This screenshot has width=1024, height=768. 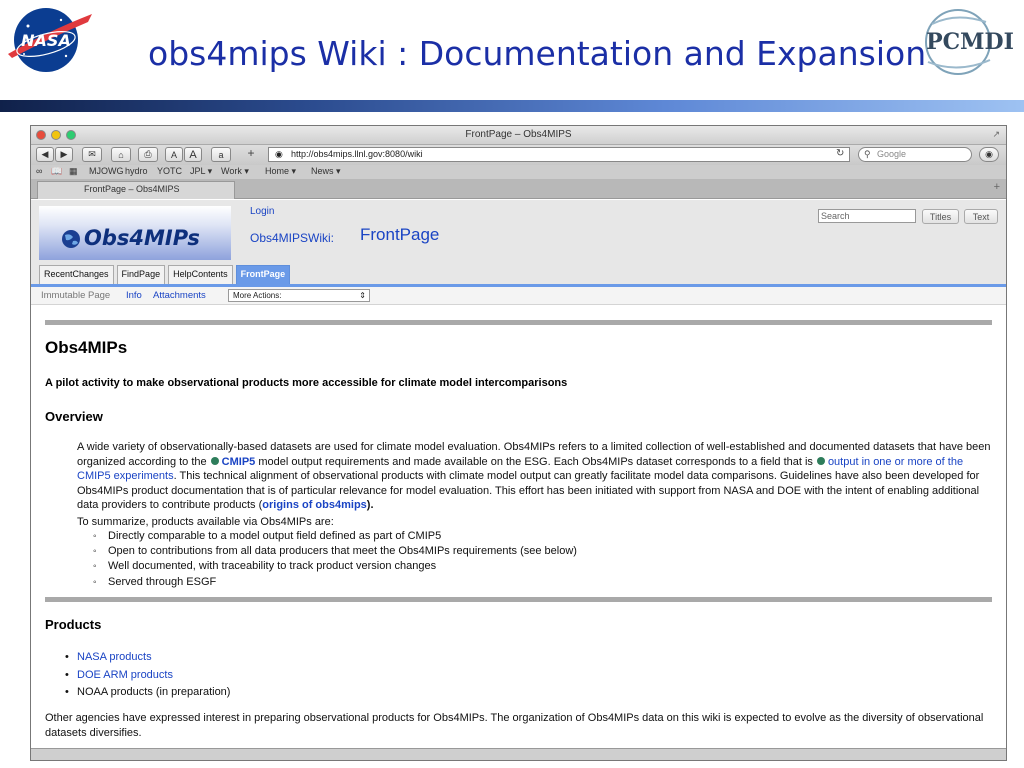 I want to click on font-smaller-button: A, so click(x=174, y=154).